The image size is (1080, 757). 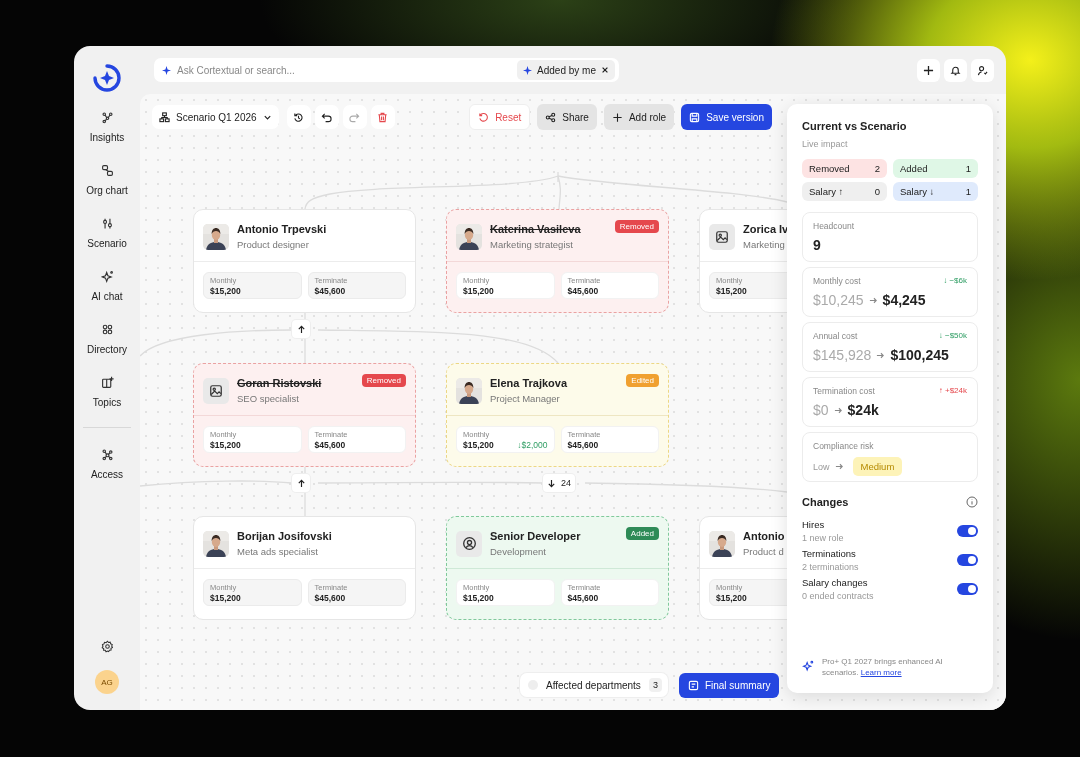 What do you see at coordinates (955, 281) in the screenshot?
I see `metric-delta: ↓ −$6k` at bounding box center [955, 281].